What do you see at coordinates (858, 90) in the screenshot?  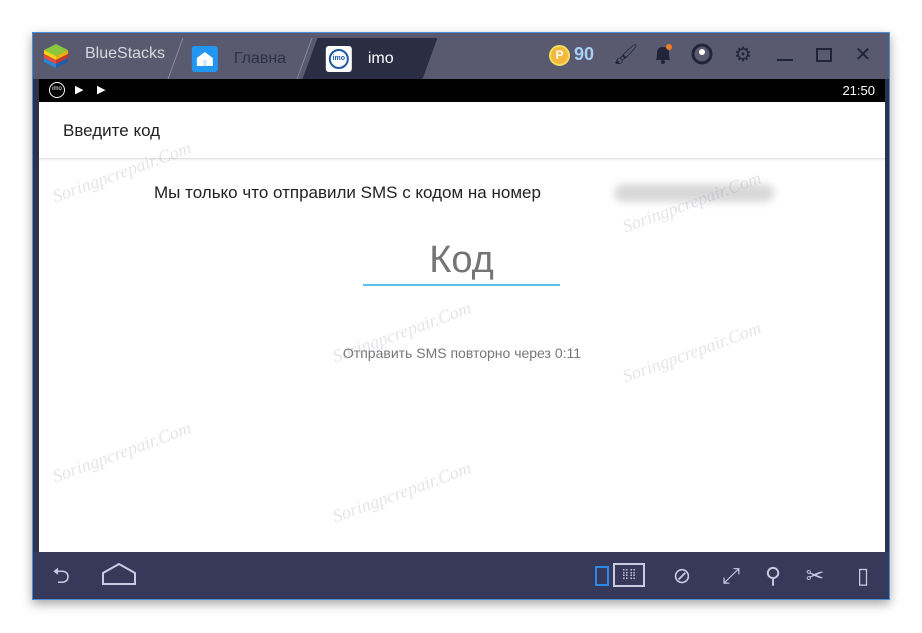 I see `clock: 21:50` at bounding box center [858, 90].